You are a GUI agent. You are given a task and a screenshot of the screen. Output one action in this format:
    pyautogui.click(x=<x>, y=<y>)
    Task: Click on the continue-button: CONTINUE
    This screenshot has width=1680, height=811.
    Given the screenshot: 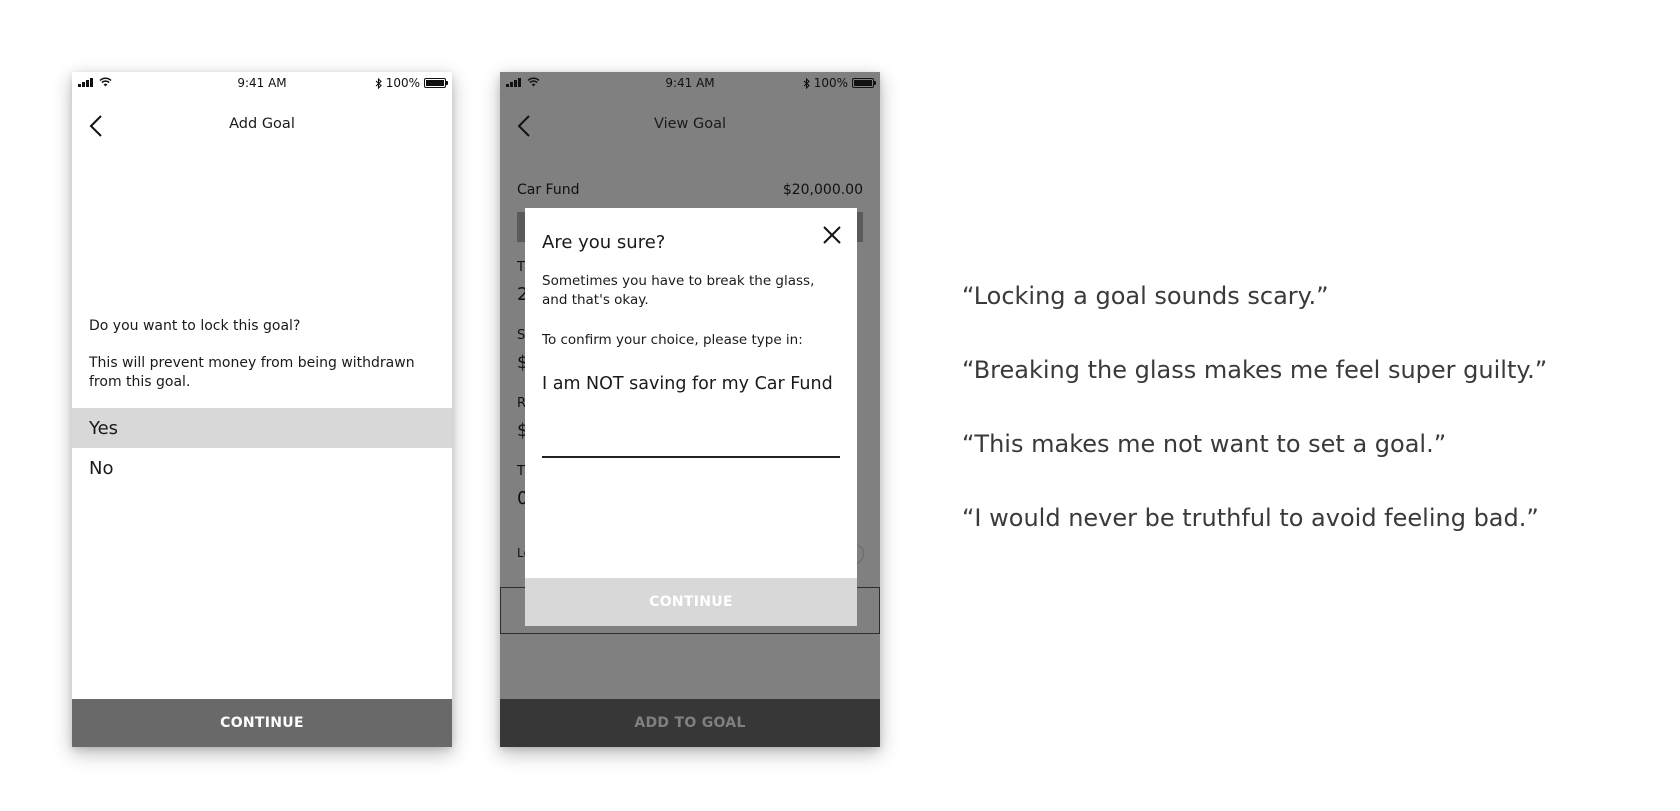 What is the action you would take?
    pyautogui.click(x=262, y=723)
    